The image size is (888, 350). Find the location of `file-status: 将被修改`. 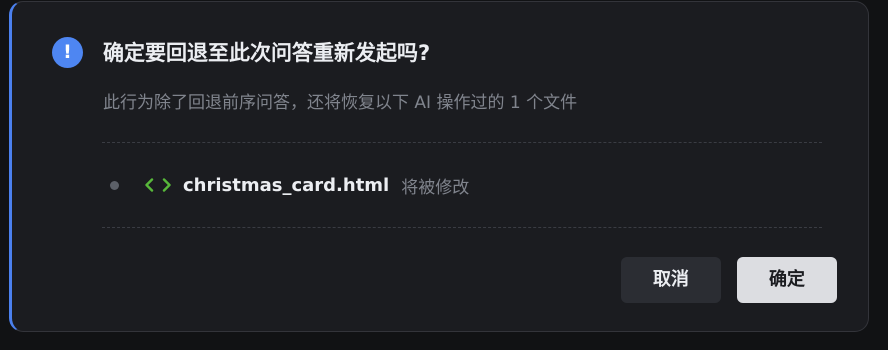

file-status: 将被修改 is located at coordinates (435, 187).